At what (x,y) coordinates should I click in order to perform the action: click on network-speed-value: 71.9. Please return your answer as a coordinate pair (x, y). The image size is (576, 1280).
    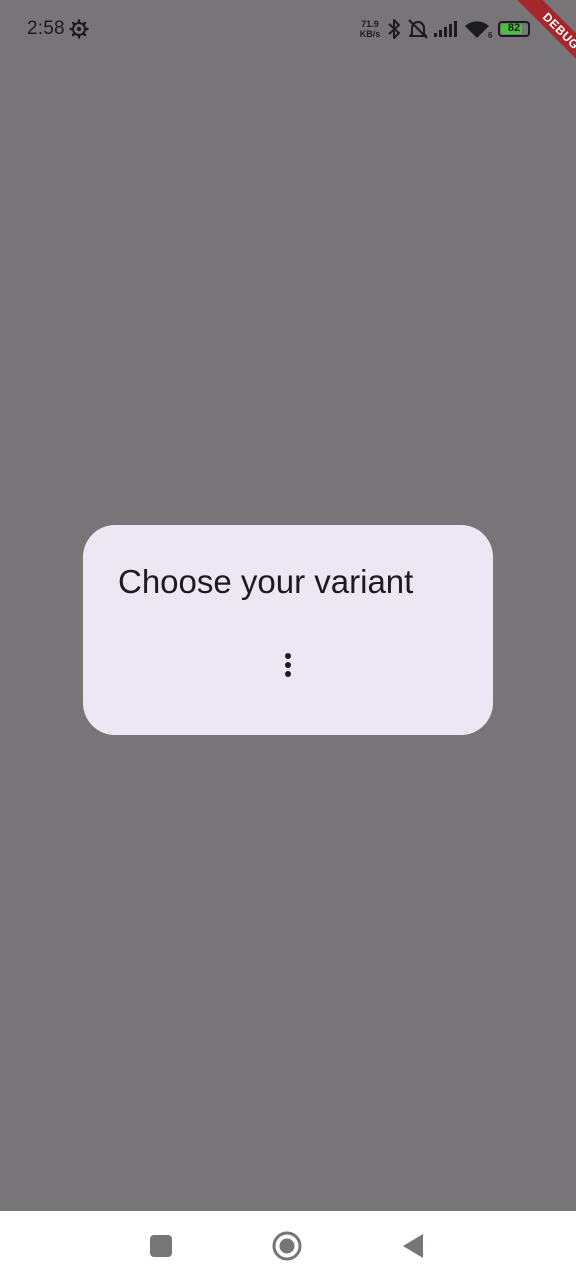
    Looking at the image, I should click on (370, 24).